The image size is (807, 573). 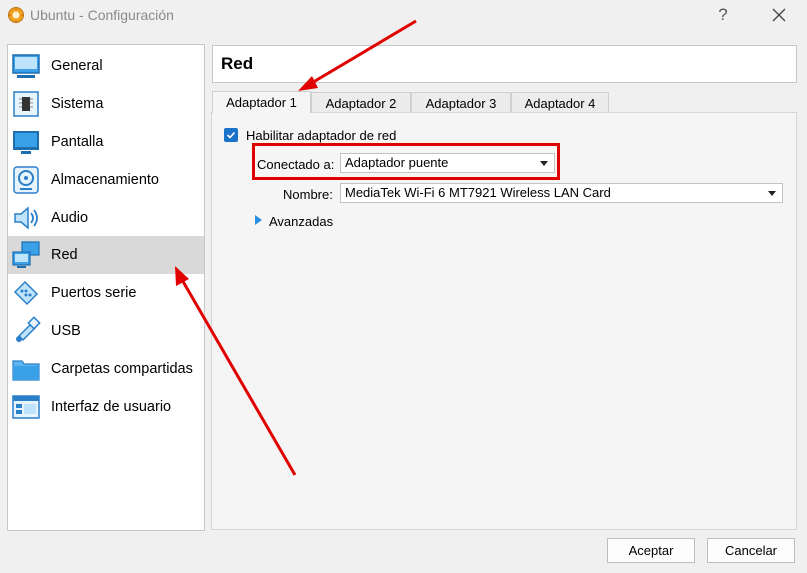 What do you see at coordinates (94, 293) in the screenshot?
I see `sidebar-item-label: Puertos serie` at bounding box center [94, 293].